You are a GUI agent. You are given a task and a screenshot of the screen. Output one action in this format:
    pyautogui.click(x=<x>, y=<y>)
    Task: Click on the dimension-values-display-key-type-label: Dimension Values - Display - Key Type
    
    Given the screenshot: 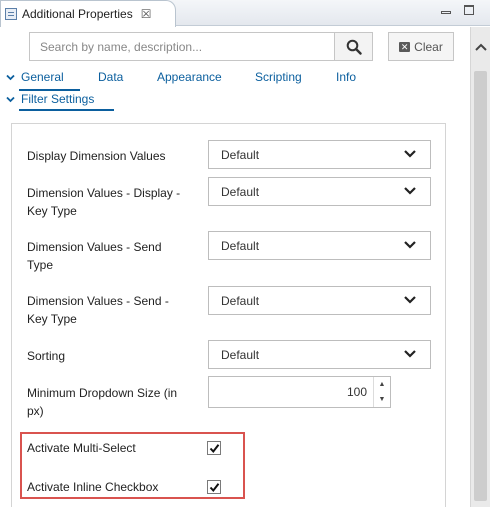 What is the action you would take?
    pyautogui.click(x=104, y=202)
    